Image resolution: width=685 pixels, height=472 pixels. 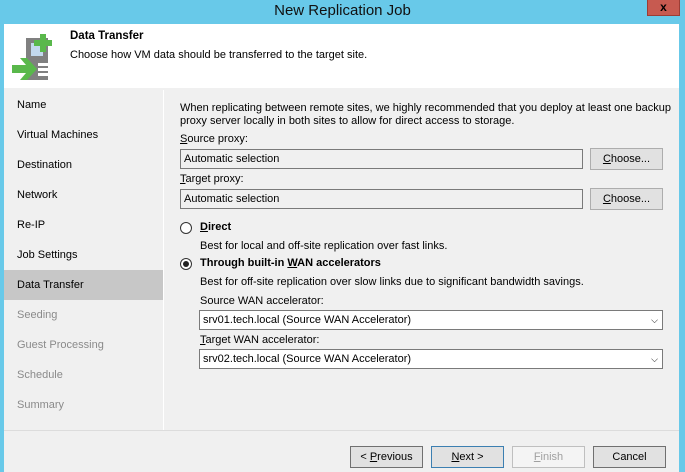 What do you see at coordinates (341, 451) in the screenshot?
I see `wizard-footer: < Previous Next > Finish Cancel` at bounding box center [341, 451].